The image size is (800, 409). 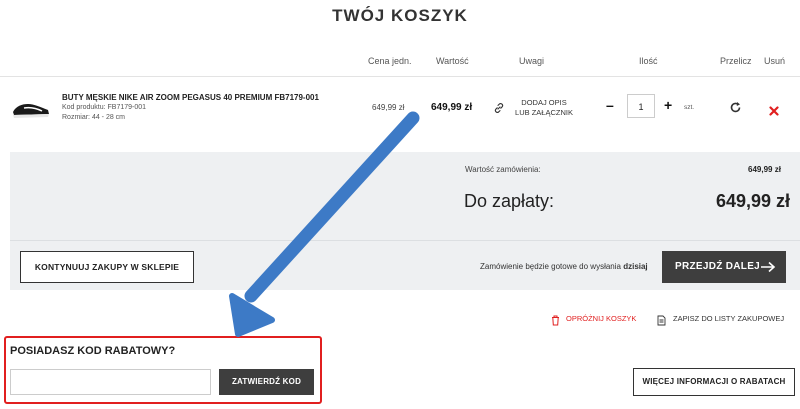 What do you see at coordinates (610, 105) in the screenshot?
I see `quantity-decrease-button: –` at bounding box center [610, 105].